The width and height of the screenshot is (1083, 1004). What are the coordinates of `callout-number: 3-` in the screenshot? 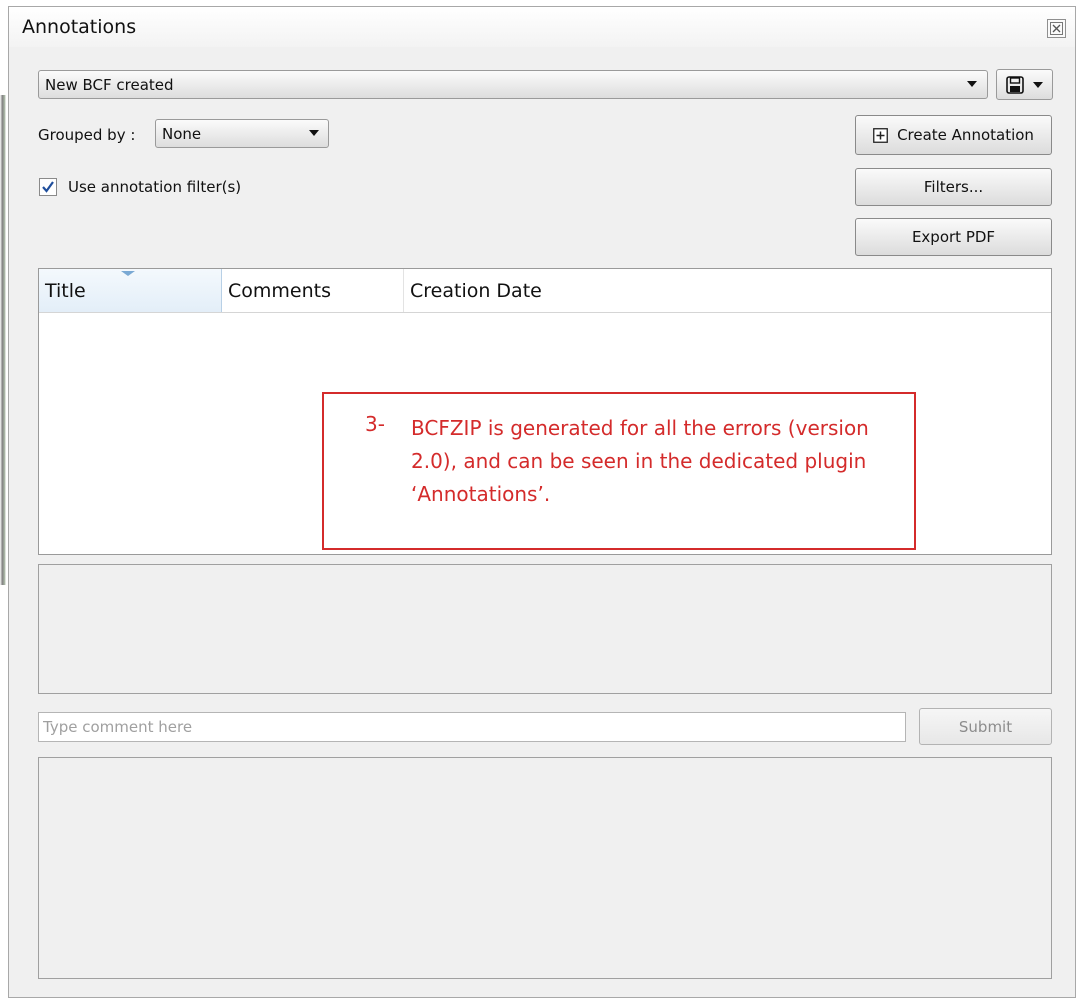 It's located at (375, 424).